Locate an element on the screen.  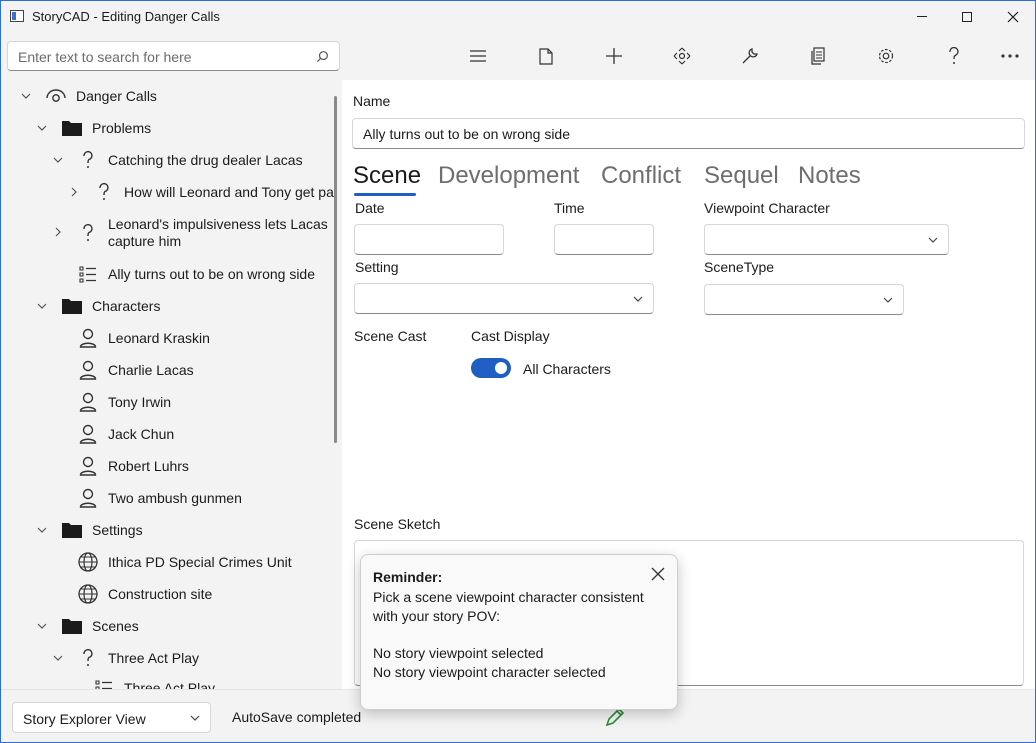
active-tab-indicator is located at coordinates (385, 194).